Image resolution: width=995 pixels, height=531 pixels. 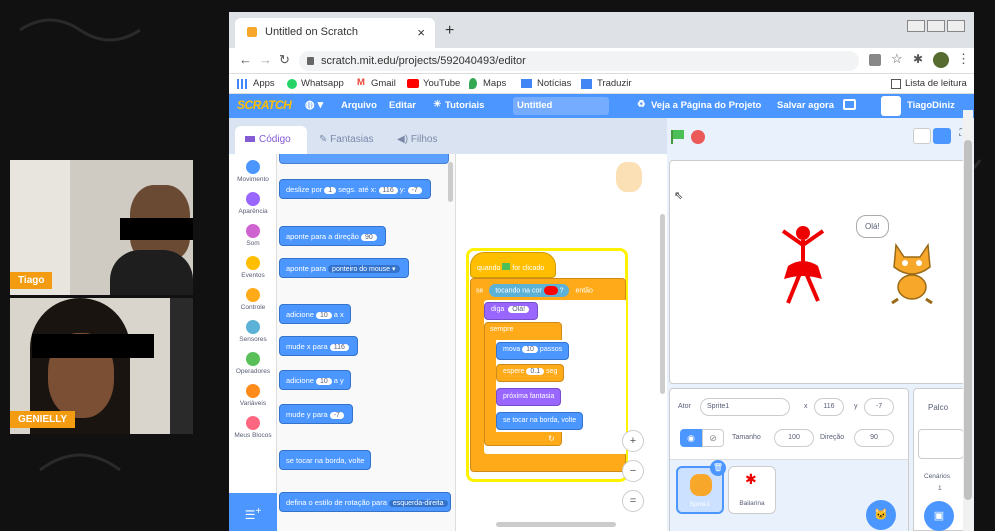 What do you see at coordinates (284, 60) in the screenshot?
I see `reload-icon: ↻` at bounding box center [284, 60].